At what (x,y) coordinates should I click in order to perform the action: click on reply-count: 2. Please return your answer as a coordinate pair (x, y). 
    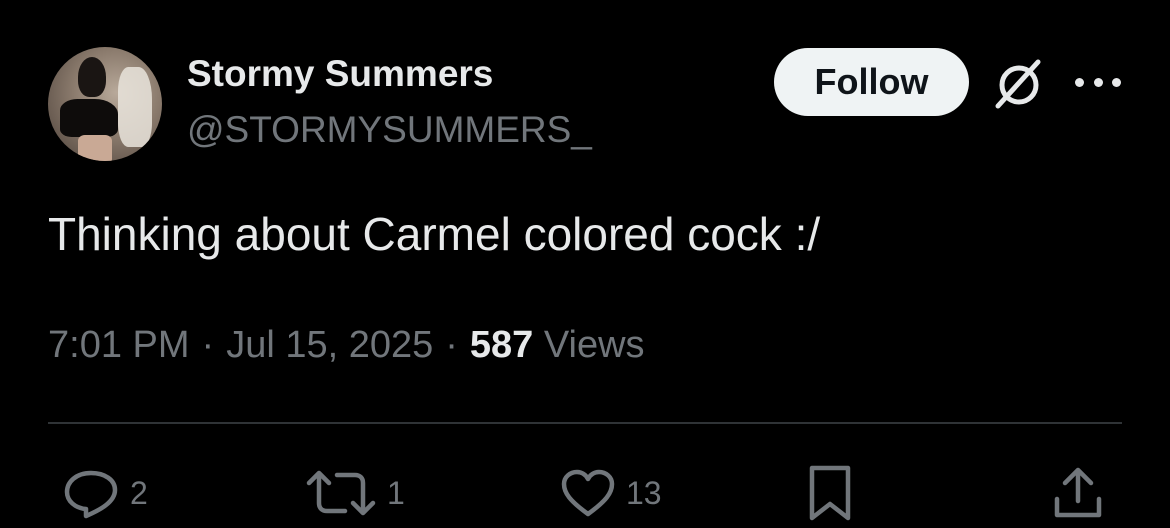
    Looking at the image, I should click on (139, 492).